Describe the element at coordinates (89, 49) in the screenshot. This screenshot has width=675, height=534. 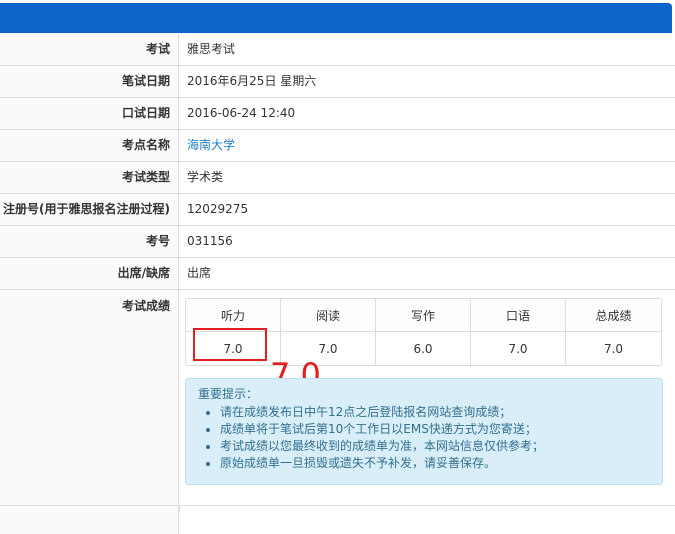
I see `label-exam: 考试` at that location.